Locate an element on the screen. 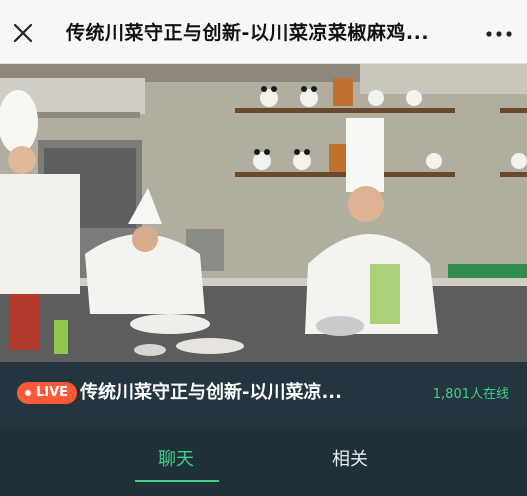 This screenshot has height=496, width=527. more-button is located at coordinates (499, 33).